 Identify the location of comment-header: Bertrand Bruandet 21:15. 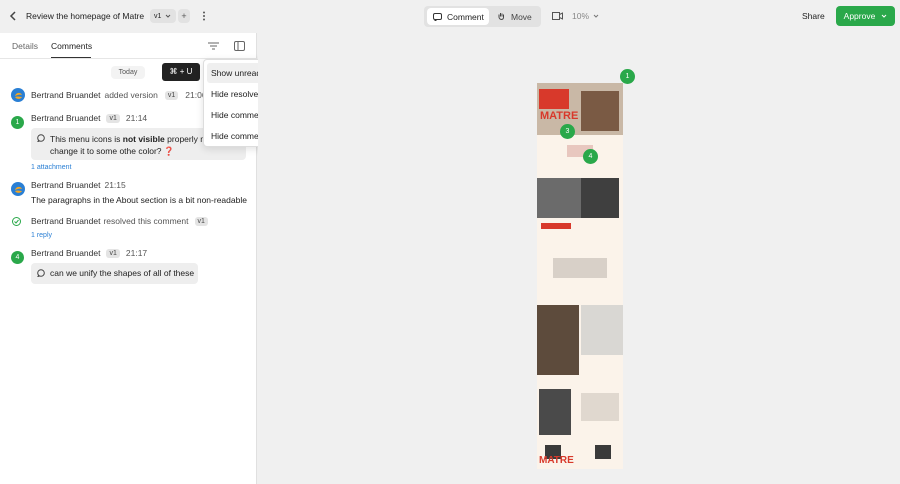
(78, 185).